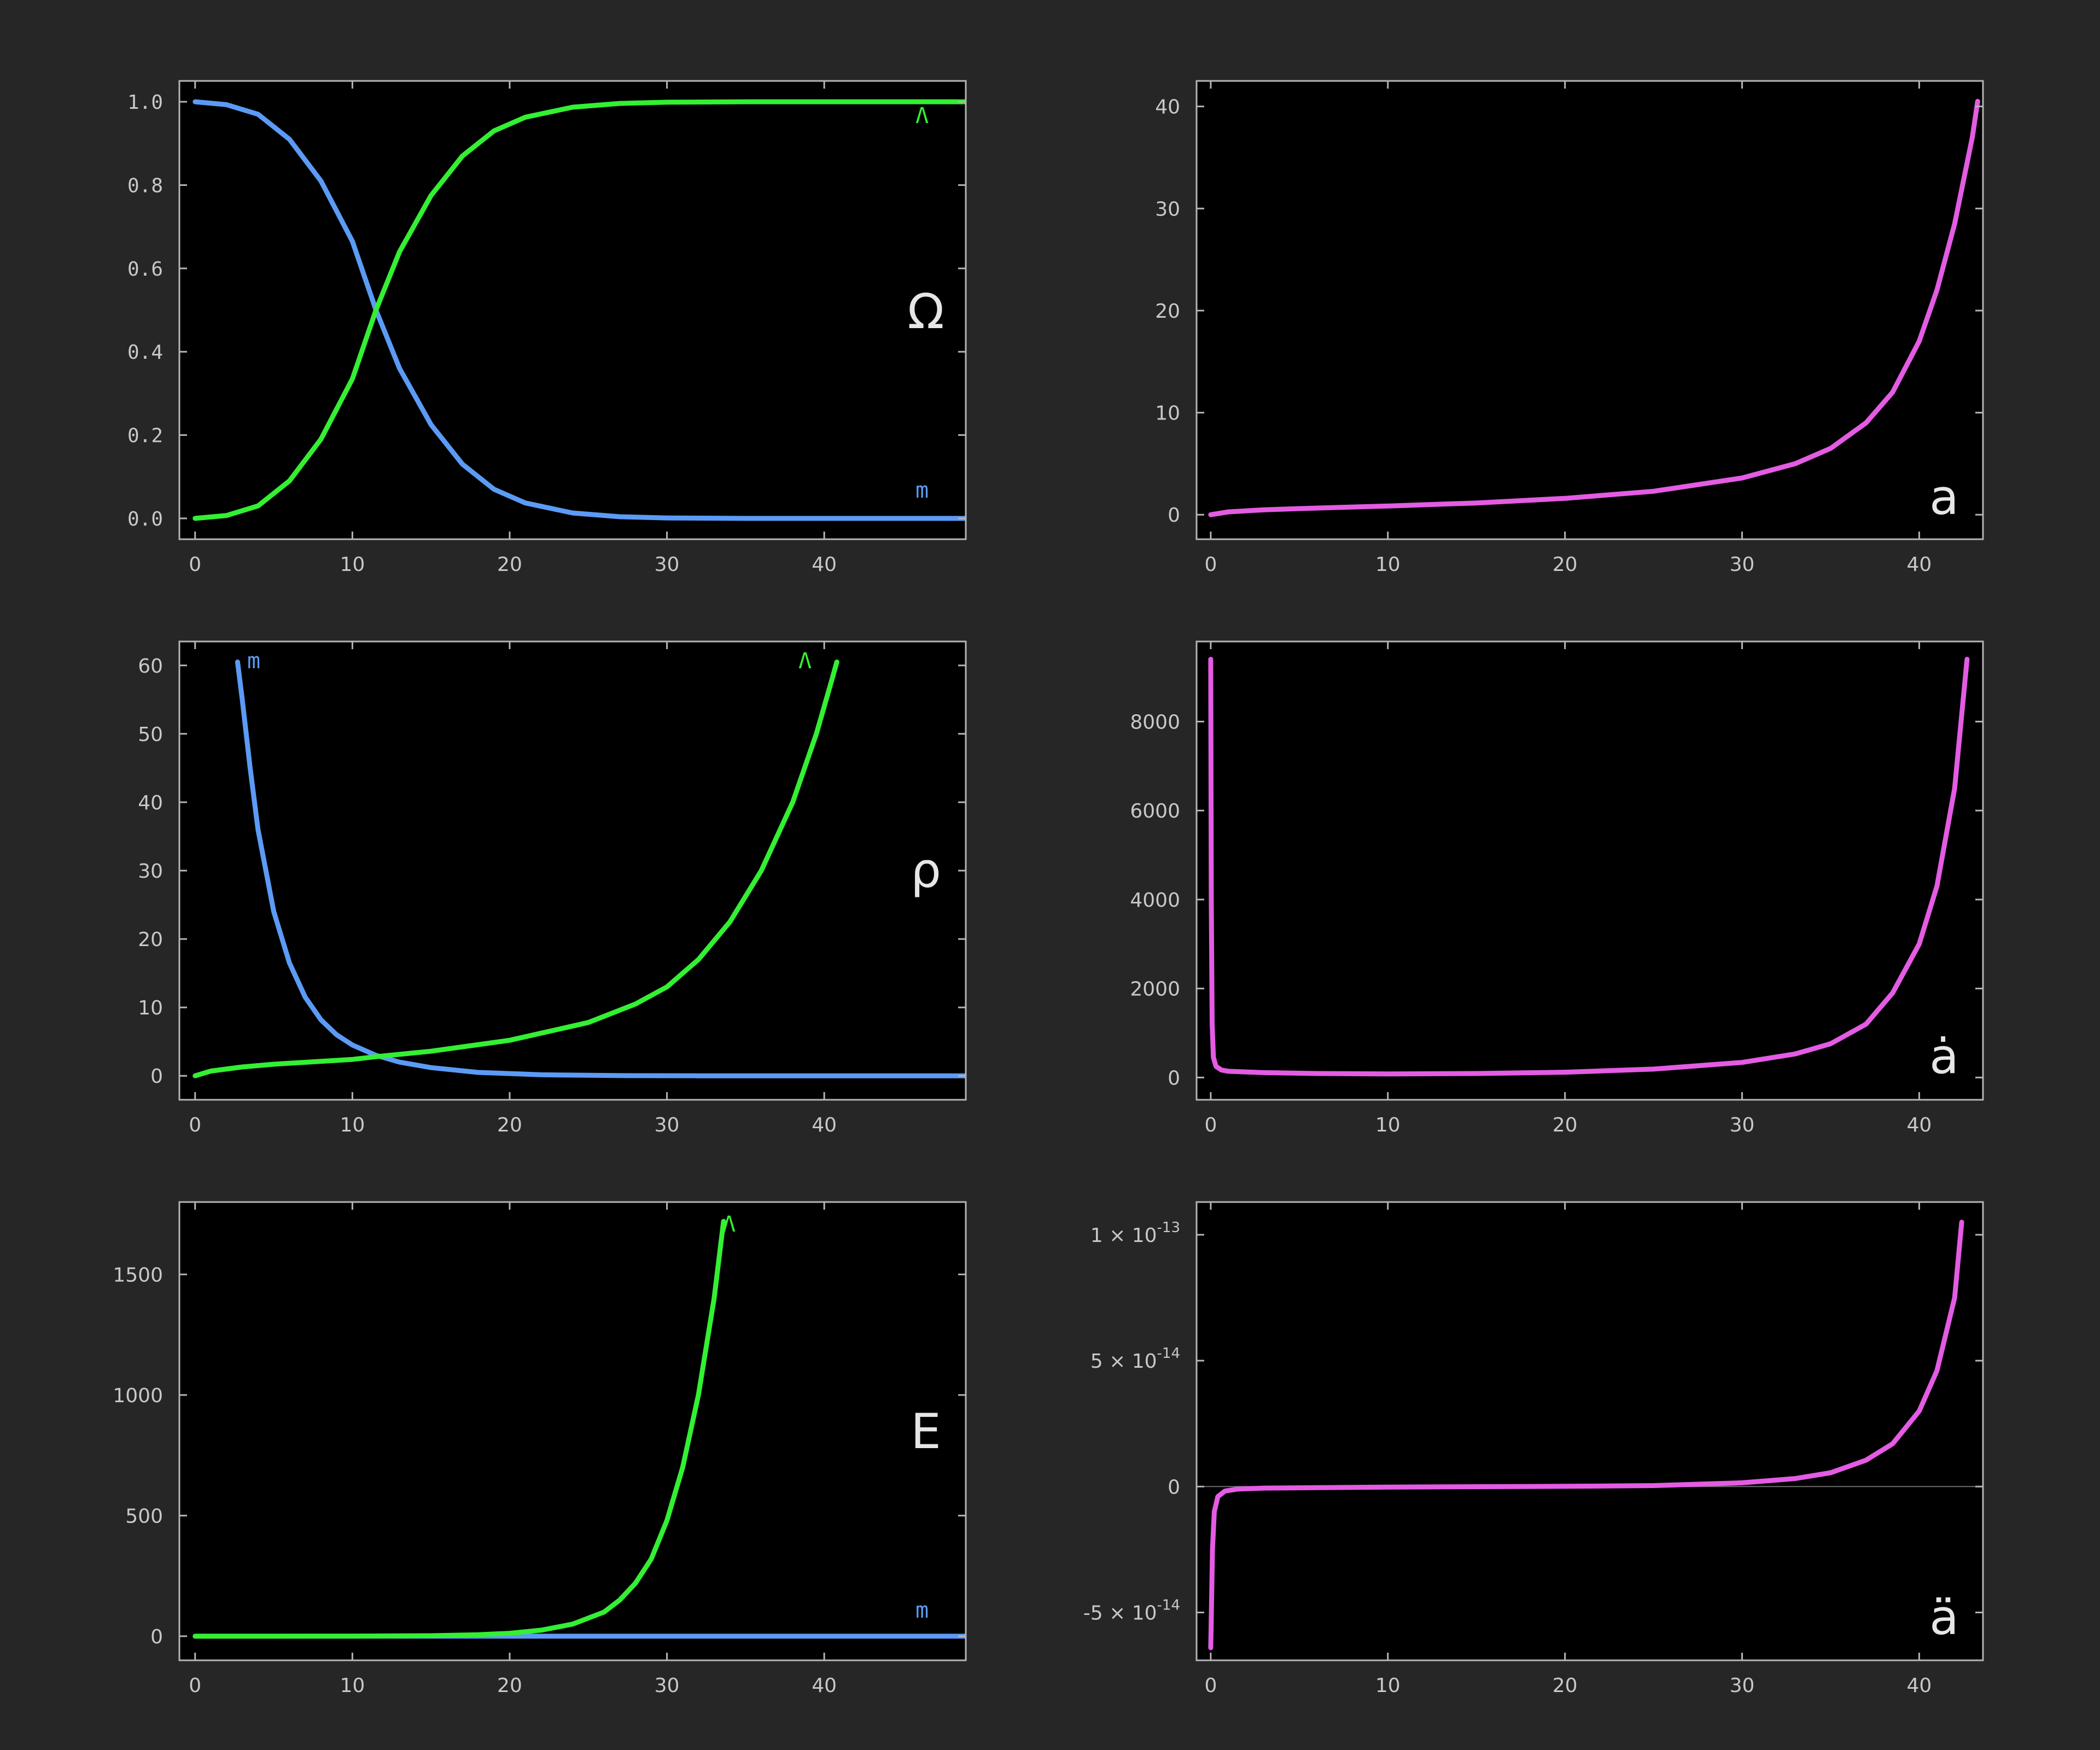  Describe the element at coordinates (926, 870) in the screenshot. I see `panel-label-rho: ρ` at that location.